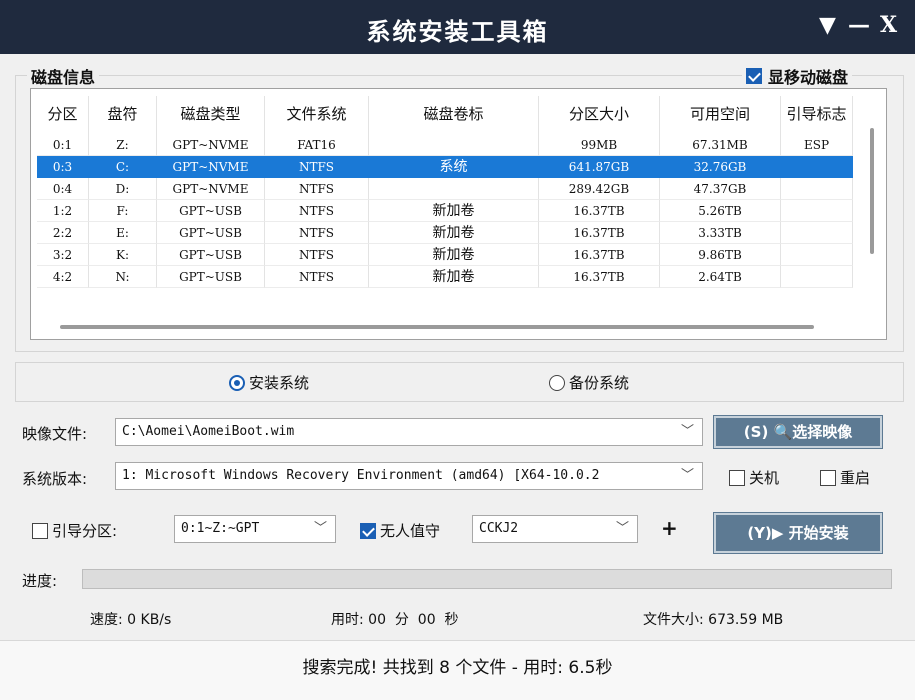 This screenshot has width=915, height=700. Describe the element at coordinates (459, 382) in the screenshot. I see `mode-bar` at that location.